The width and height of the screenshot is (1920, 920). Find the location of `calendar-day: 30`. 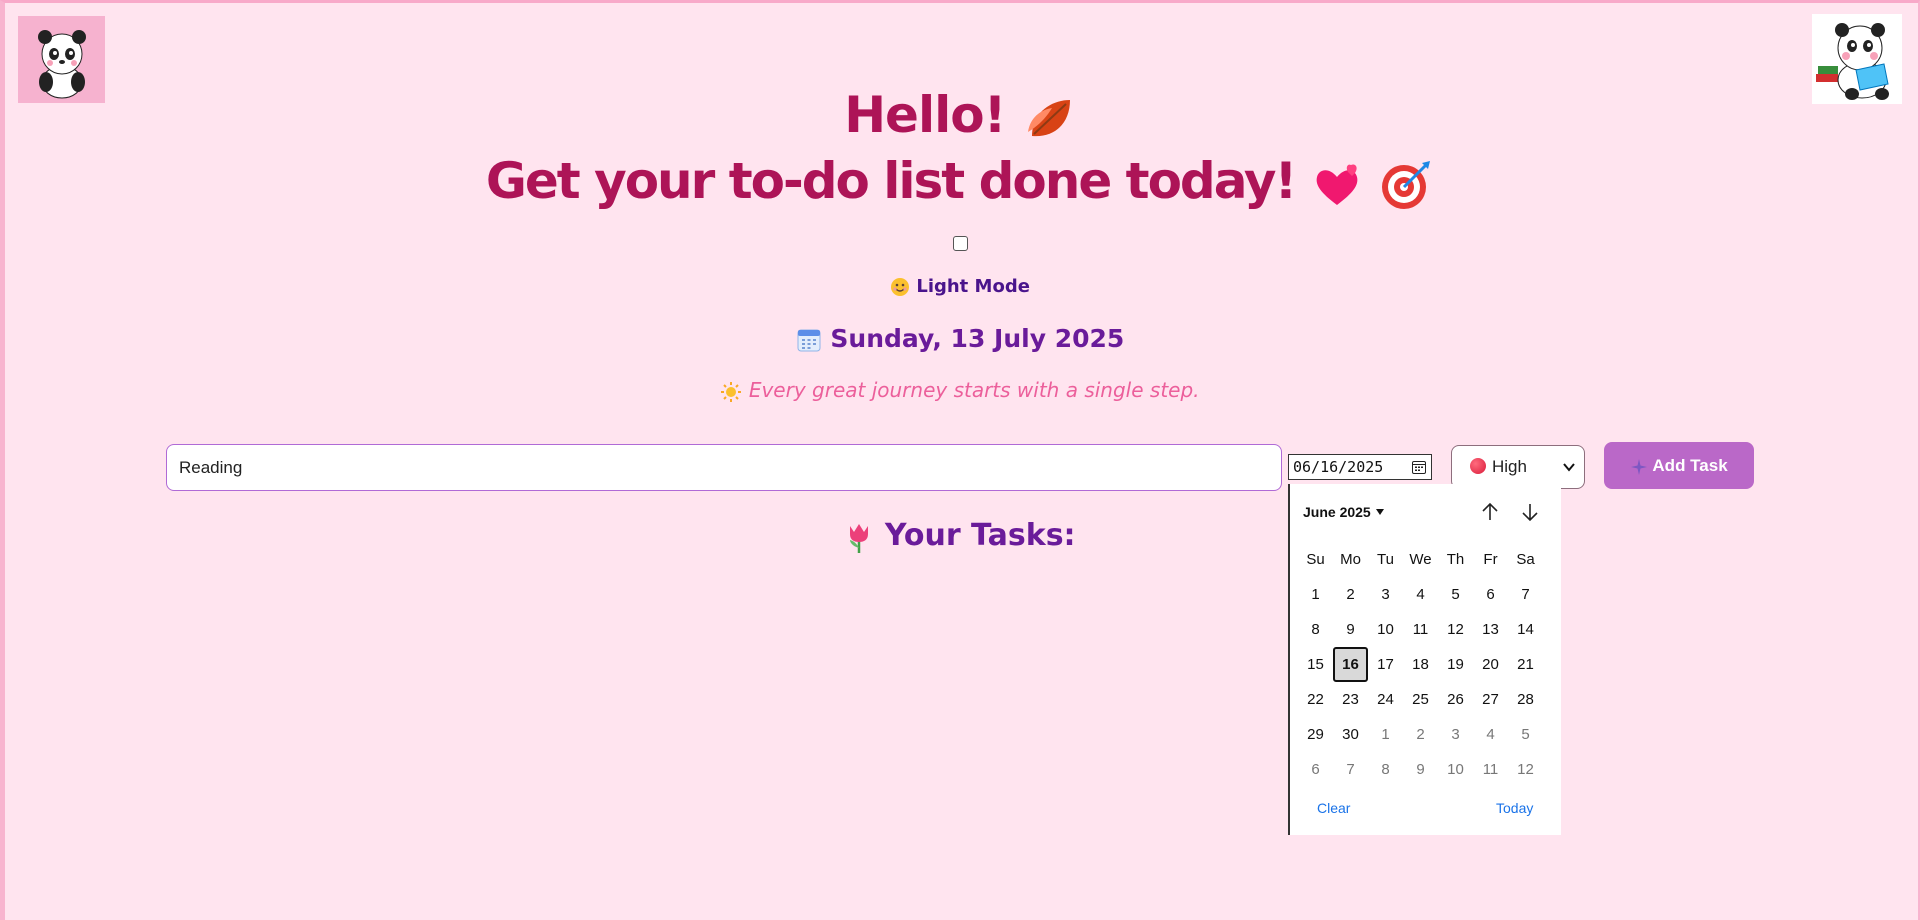

calendar-day: 30 is located at coordinates (1350, 734).